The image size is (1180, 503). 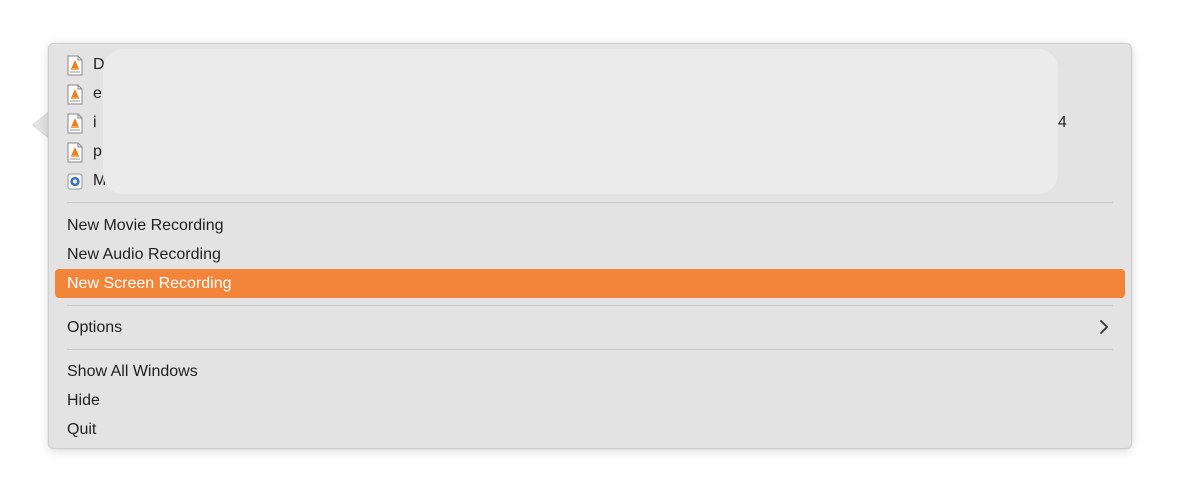 What do you see at coordinates (84, 152) in the screenshot?
I see `recent-file-item: p` at bounding box center [84, 152].